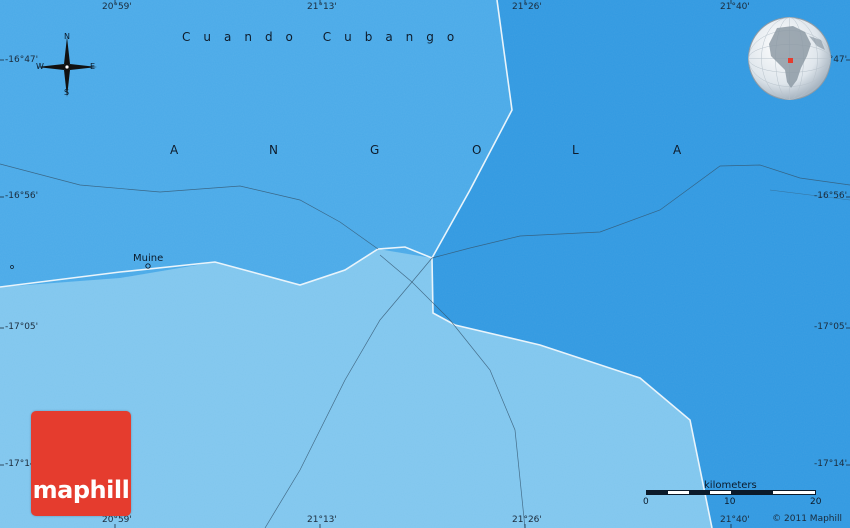  What do you see at coordinates (67, 66) in the screenshot?
I see `compass-rose: N S E W` at bounding box center [67, 66].